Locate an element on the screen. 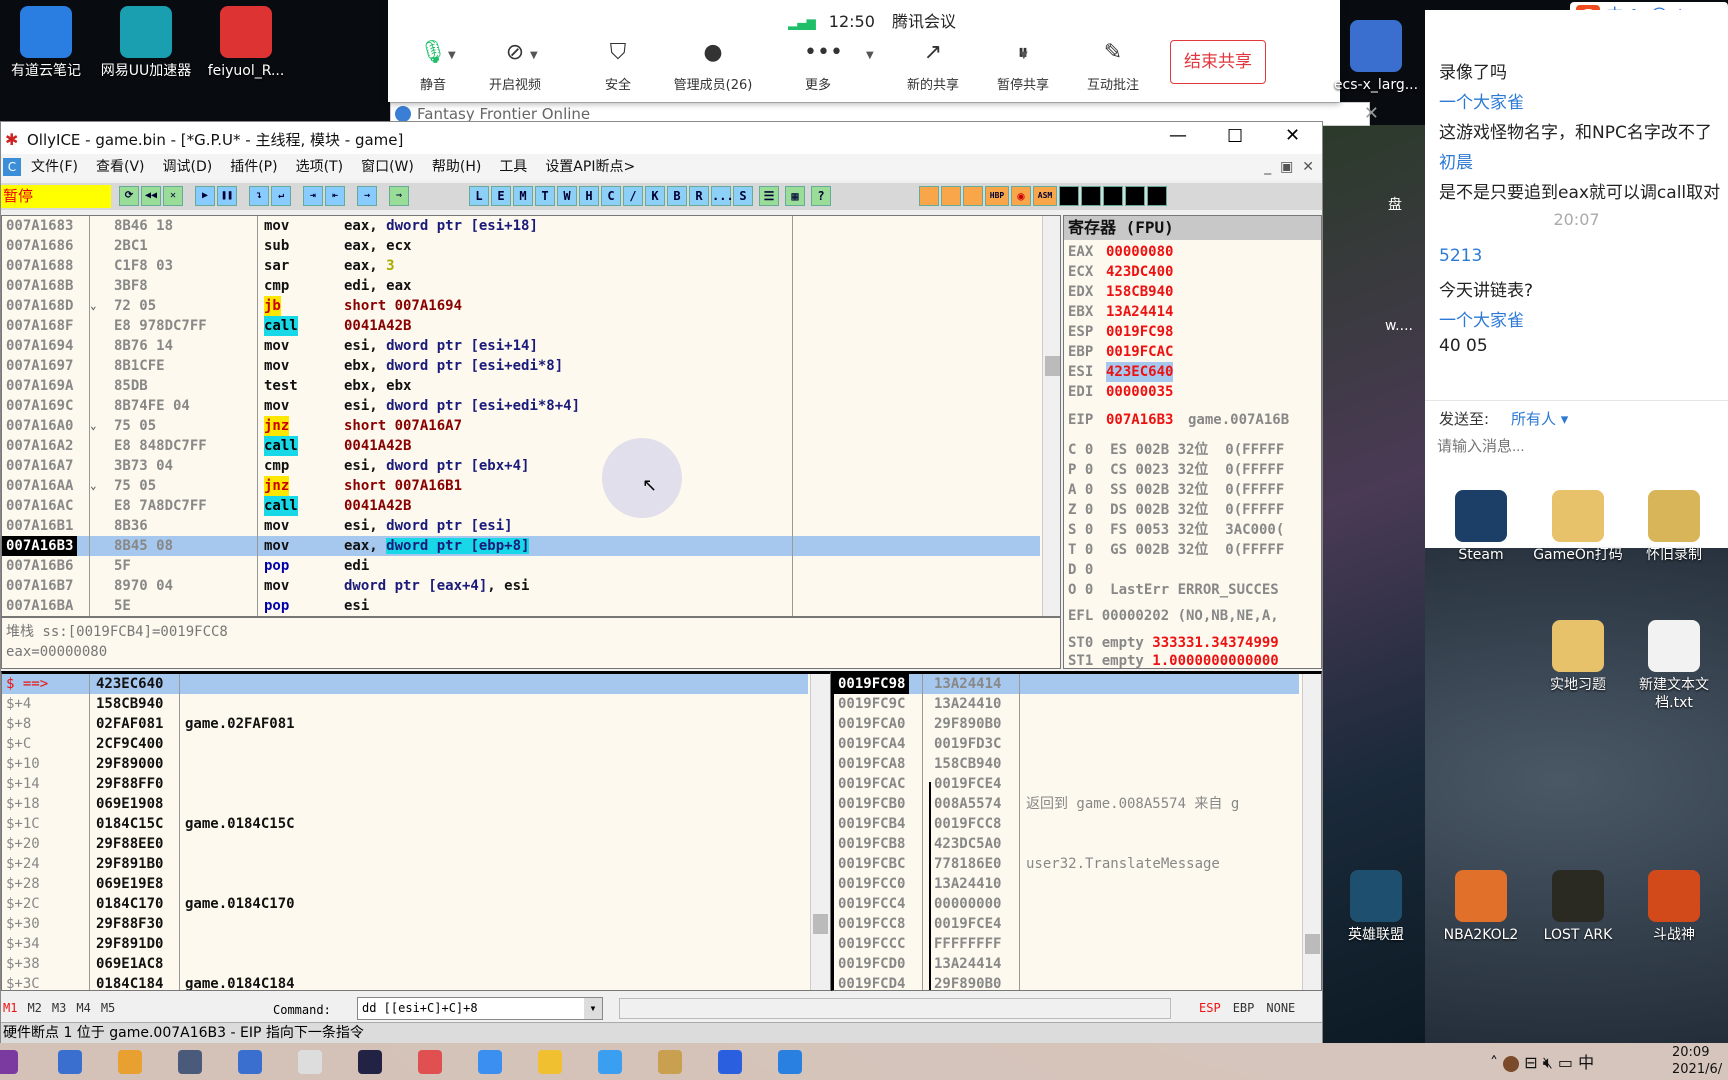  window-toolbar-button: E is located at coordinates (501, 195).